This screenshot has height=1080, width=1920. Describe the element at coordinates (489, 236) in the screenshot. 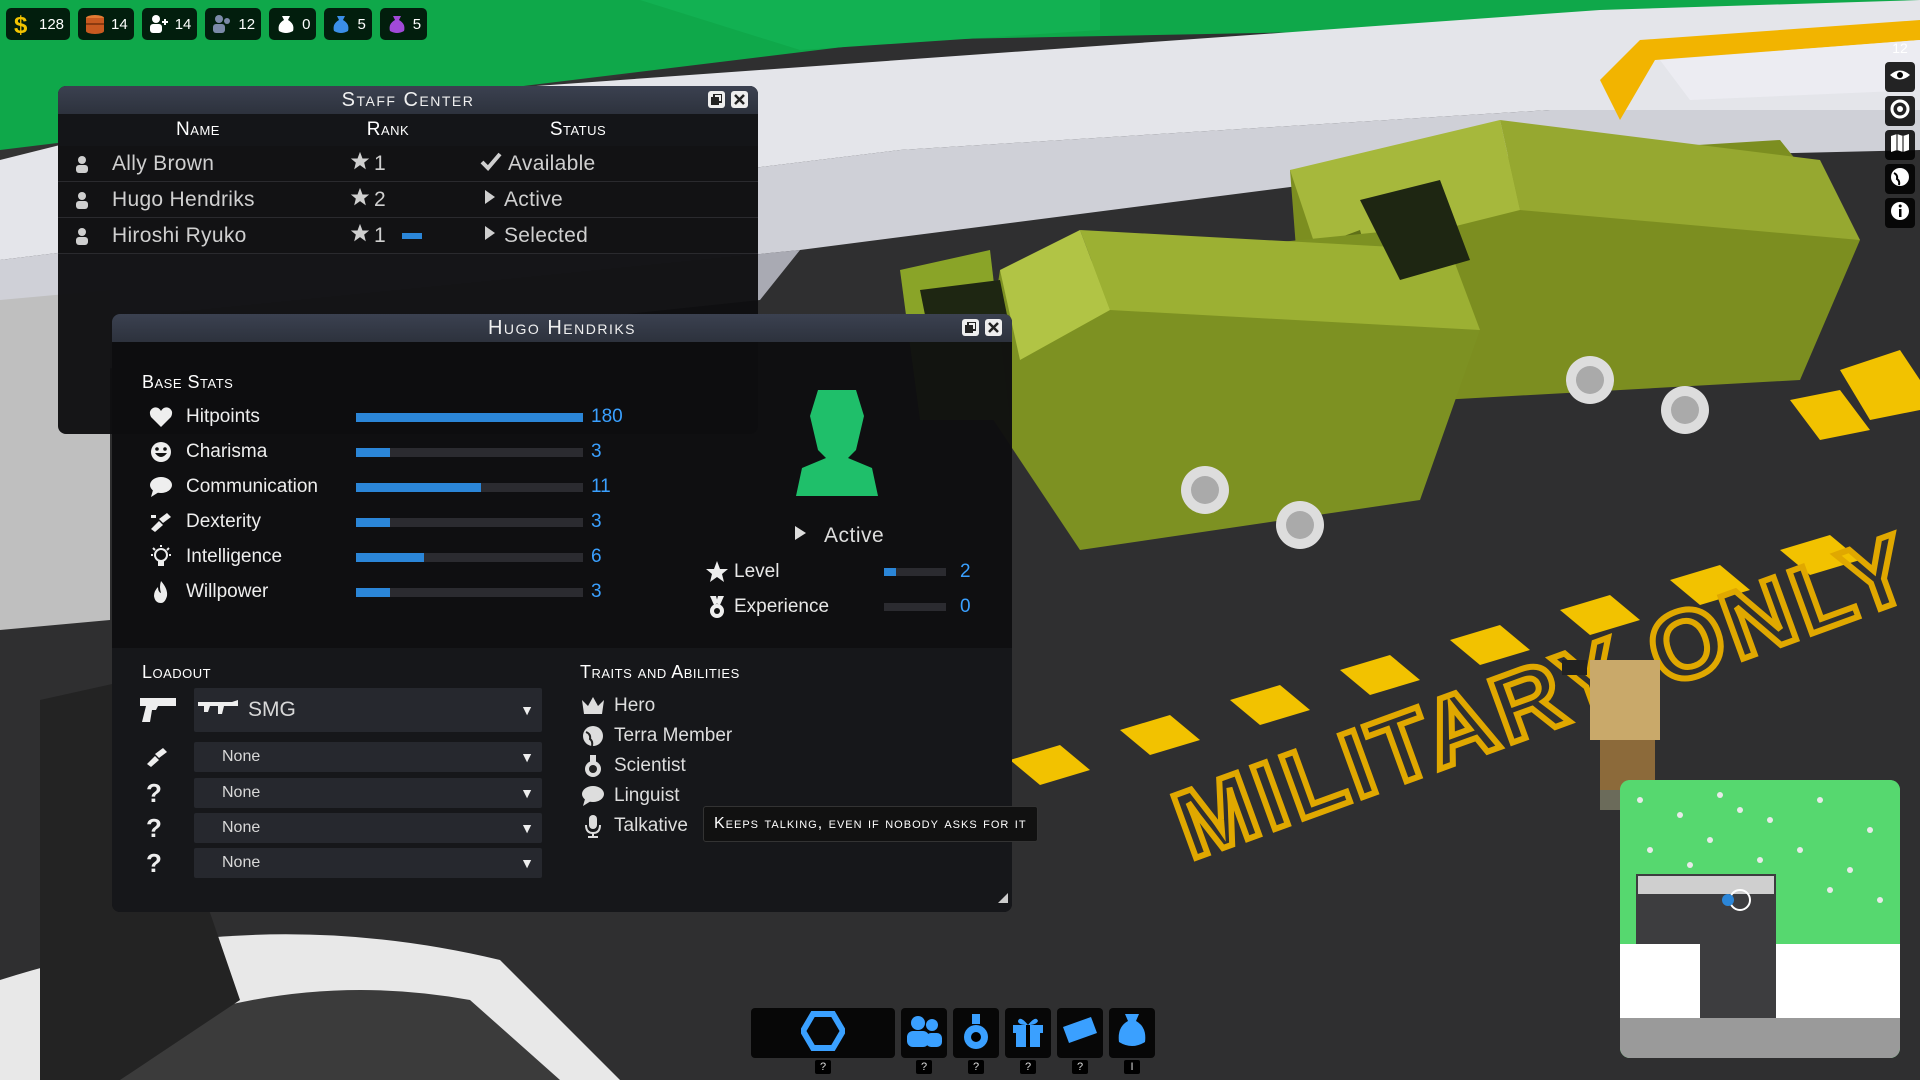

I see `play-icon` at that location.